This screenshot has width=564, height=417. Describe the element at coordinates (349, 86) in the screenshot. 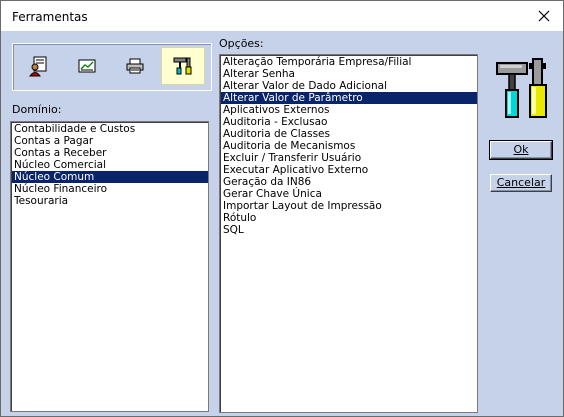

I see `list-item: Alterar Valor de Dado Adicional` at that location.